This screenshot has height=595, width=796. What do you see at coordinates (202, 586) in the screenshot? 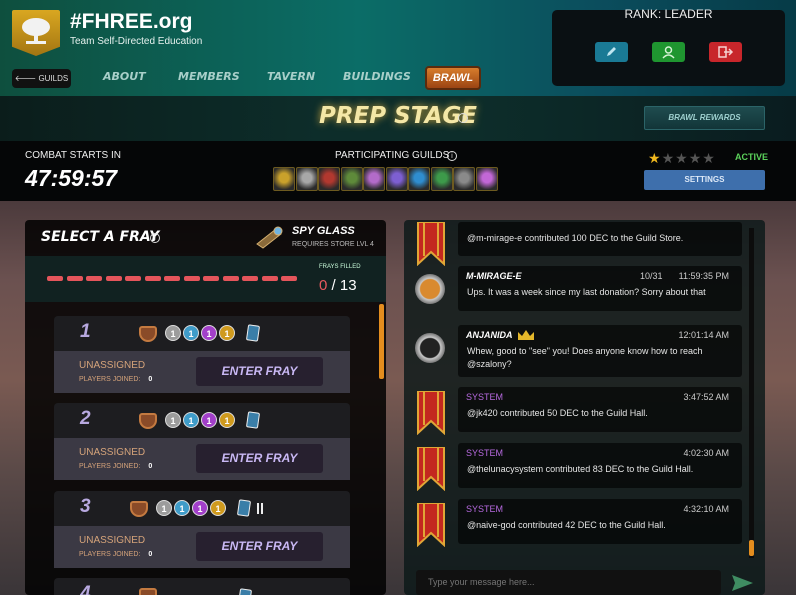
I see `fray-header` at bounding box center [202, 586].